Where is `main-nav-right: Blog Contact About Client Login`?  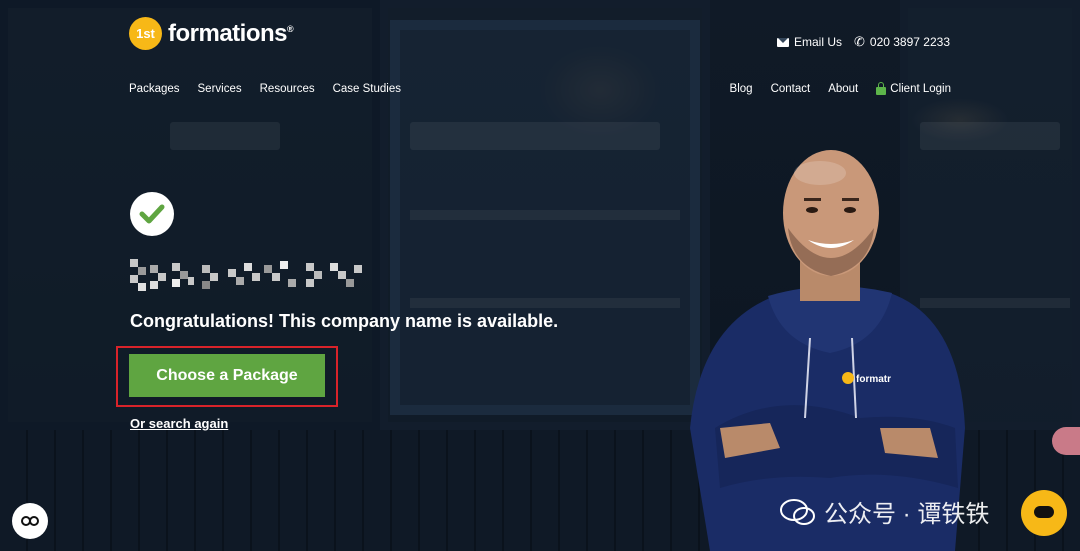 main-nav-right: Blog Contact About Client Login is located at coordinates (840, 88).